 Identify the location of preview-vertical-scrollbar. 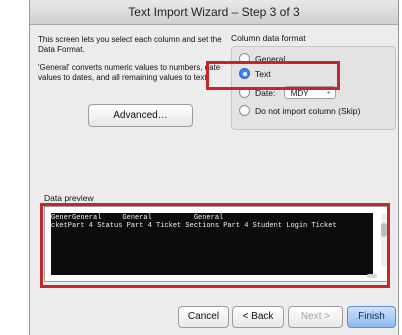
(384, 240).